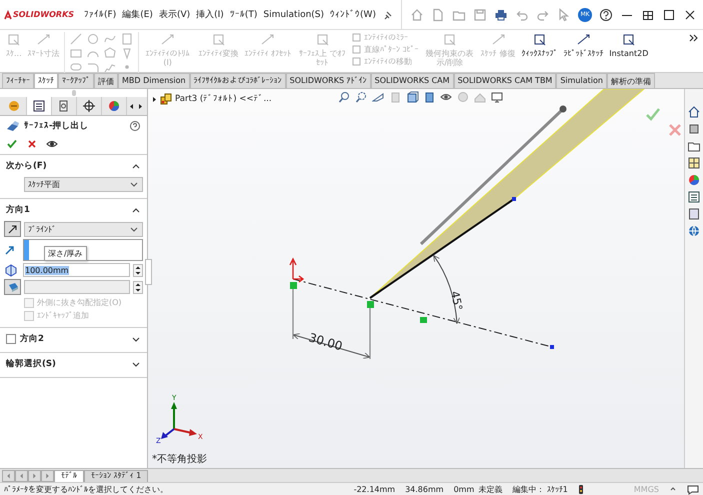 Image resolution: width=703 pixels, height=495 pixels. Describe the element at coordinates (490, 489) in the screenshot. I see `sketch-status: 未定義` at that location.